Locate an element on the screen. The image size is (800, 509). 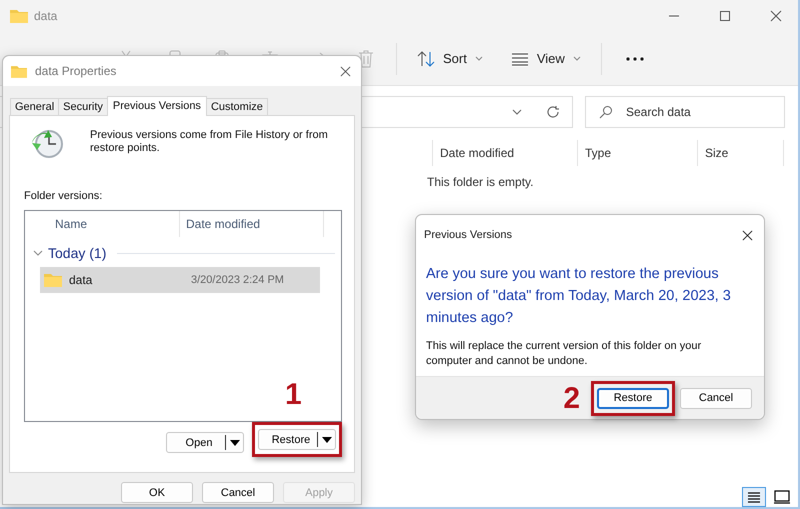
dialog-title: Previous Versions is located at coordinates (468, 235).